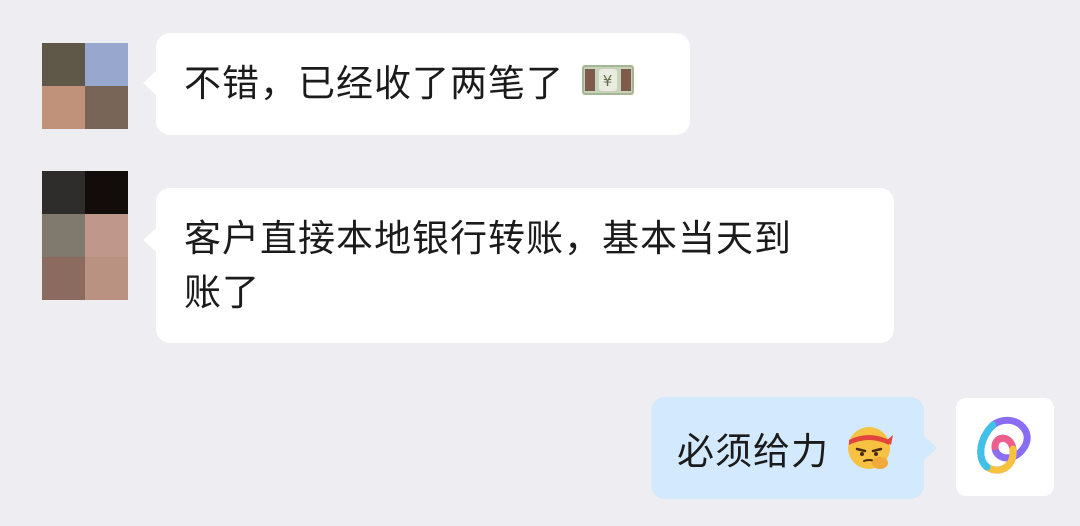  I want to click on headband-determined-emoji, so click(869, 453).